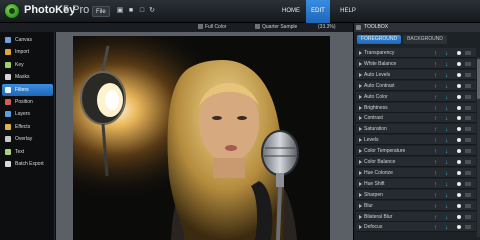  What do you see at coordinates (27, 114) in the screenshot?
I see `sidebar-item-layers: Layers` at bounding box center [27, 114].